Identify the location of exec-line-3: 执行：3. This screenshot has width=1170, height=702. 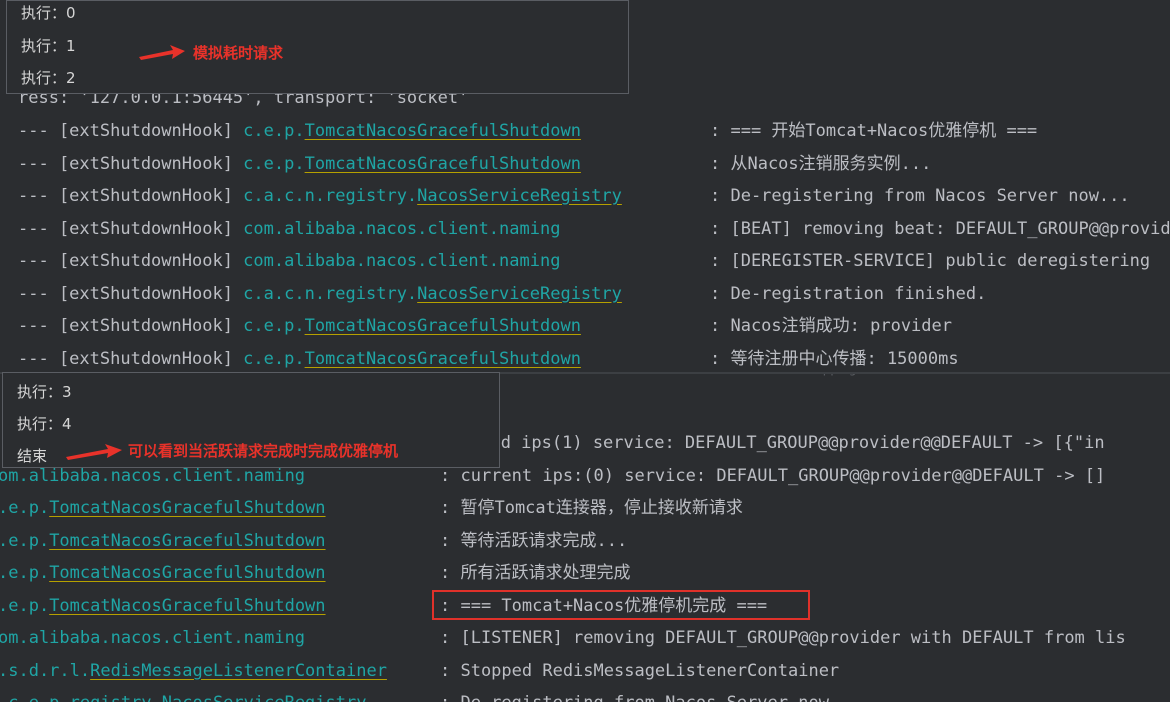
(44, 392).